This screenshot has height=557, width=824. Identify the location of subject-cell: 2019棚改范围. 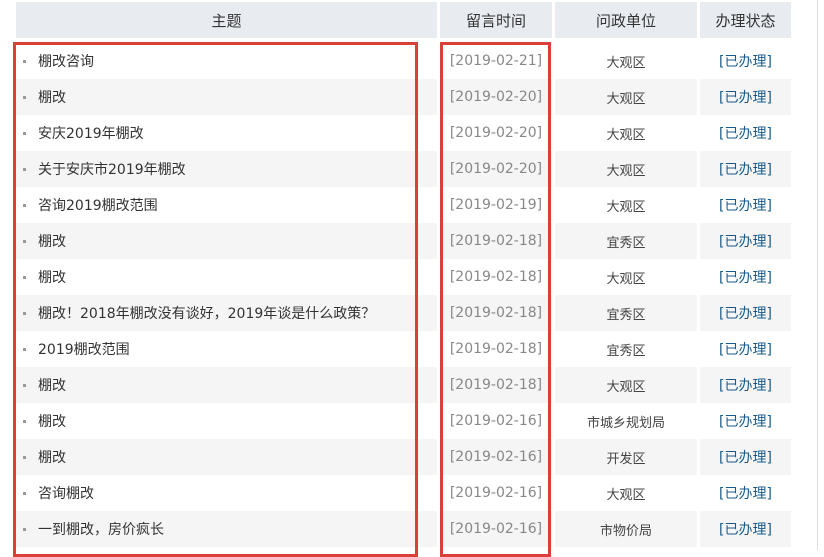
(228, 349).